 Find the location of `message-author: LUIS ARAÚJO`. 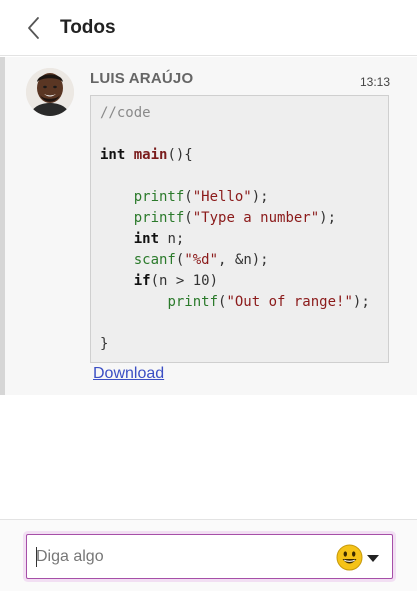

message-author: LUIS ARAÚJO is located at coordinates (141, 78).